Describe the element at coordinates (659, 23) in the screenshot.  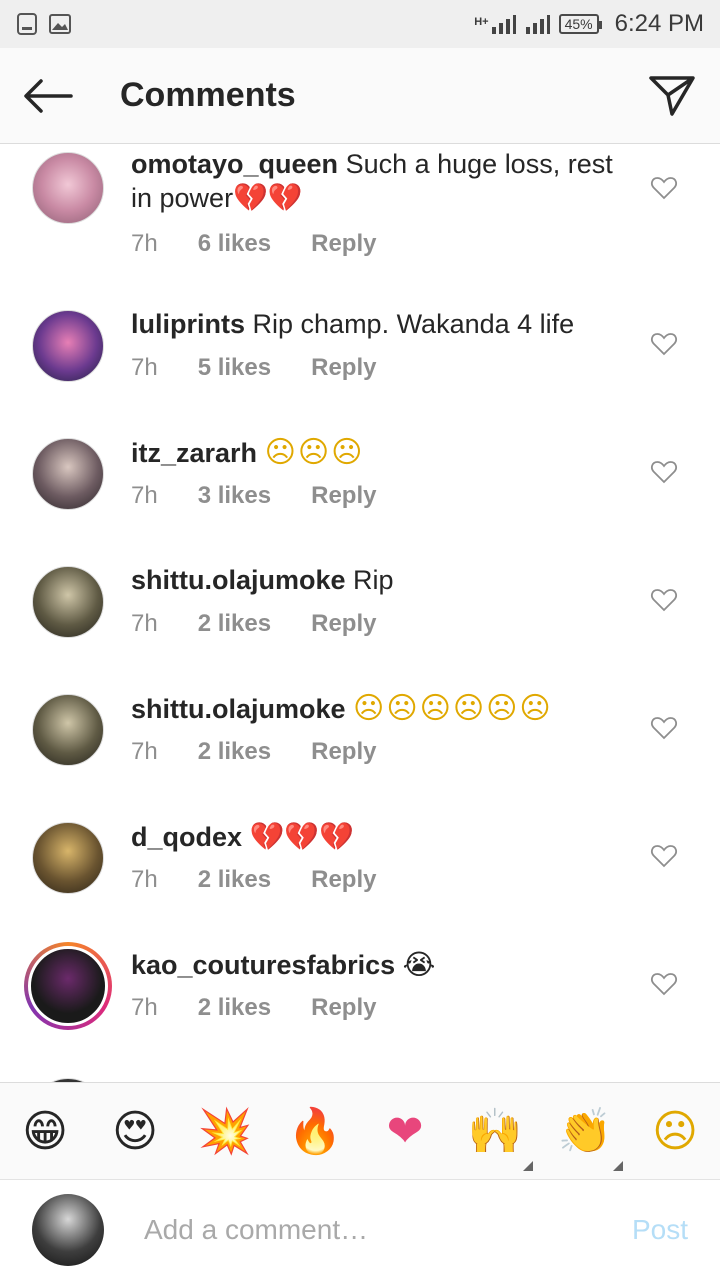
I see `clock: 6:24 PM` at that location.